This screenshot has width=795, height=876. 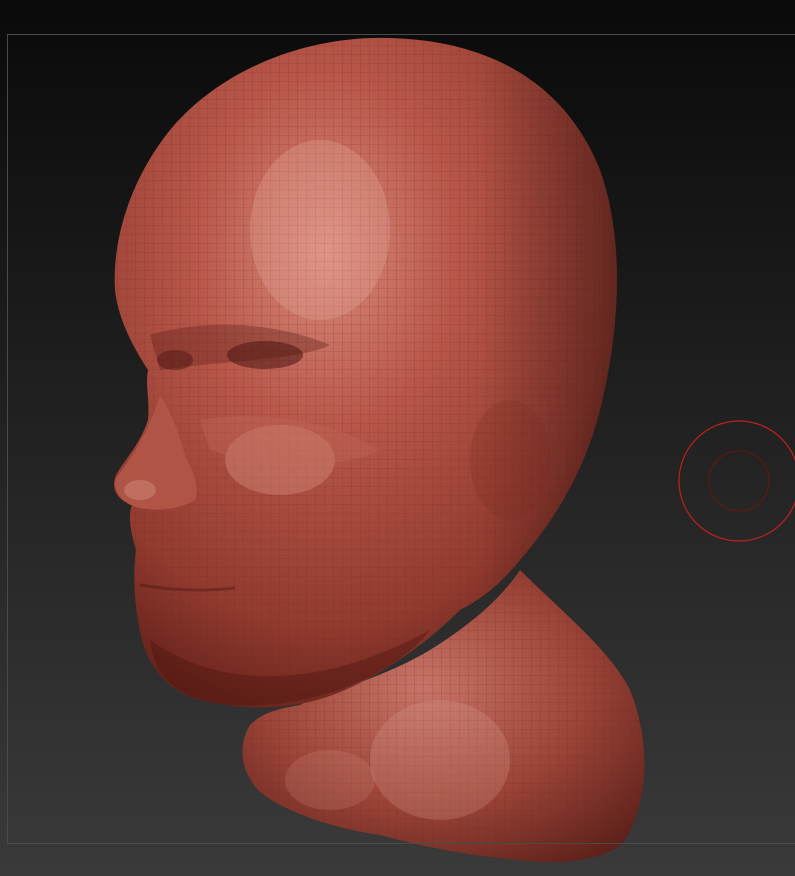 I want to click on brush-inner-ring, so click(x=739, y=481).